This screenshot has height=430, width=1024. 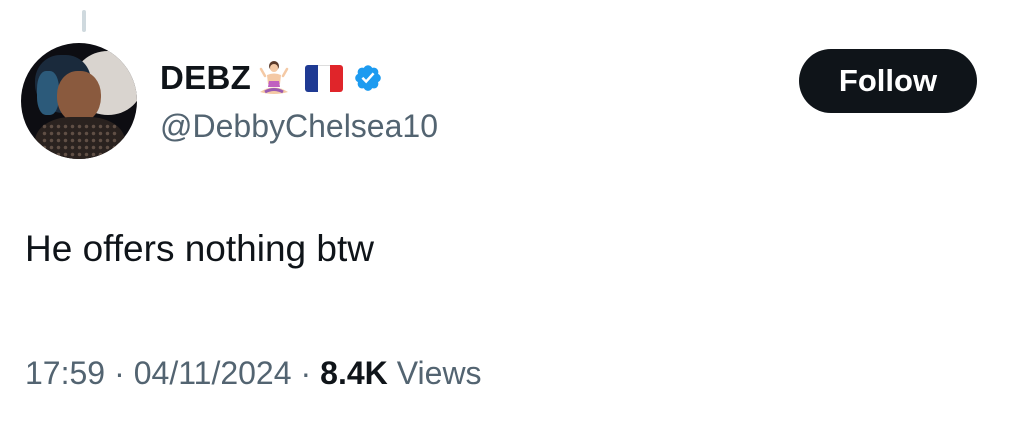 What do you see at coordinates (199, 248) in the screenshot?
I see `tweet-text: He offers nothing btw` at bounding box center [199, 248].